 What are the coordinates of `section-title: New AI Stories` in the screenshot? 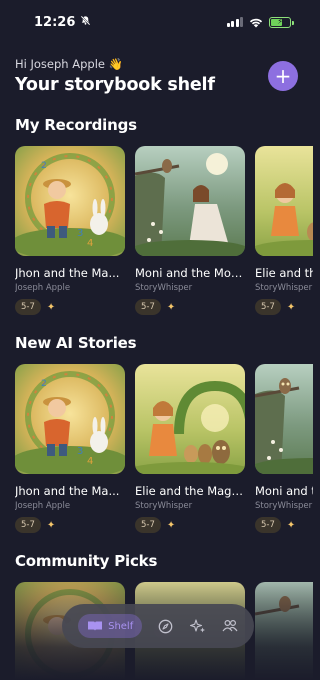 It's located at (76, 343).